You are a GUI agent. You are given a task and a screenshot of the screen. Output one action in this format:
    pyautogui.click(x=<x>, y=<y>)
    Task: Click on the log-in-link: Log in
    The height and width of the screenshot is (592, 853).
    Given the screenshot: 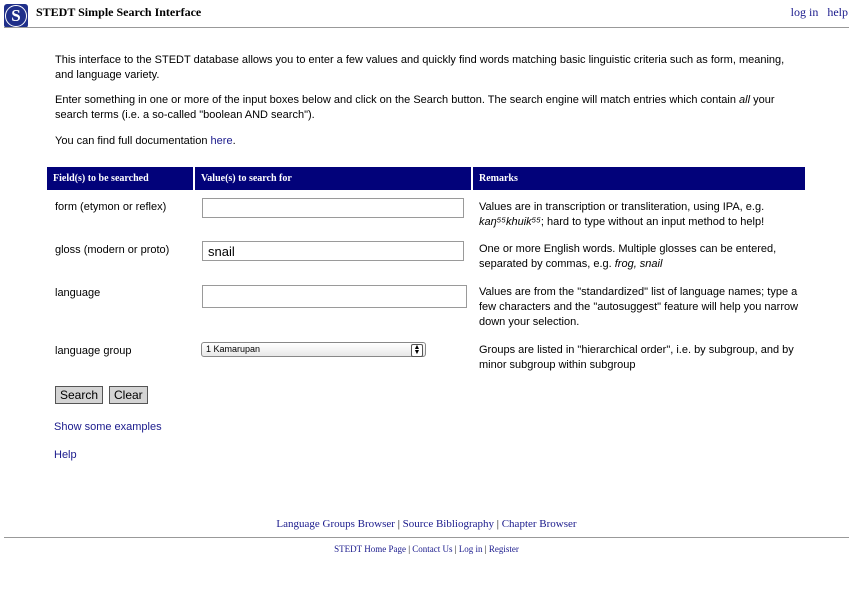 What is the action you would take?
    pyautogui.click(x=471, y=549)
    